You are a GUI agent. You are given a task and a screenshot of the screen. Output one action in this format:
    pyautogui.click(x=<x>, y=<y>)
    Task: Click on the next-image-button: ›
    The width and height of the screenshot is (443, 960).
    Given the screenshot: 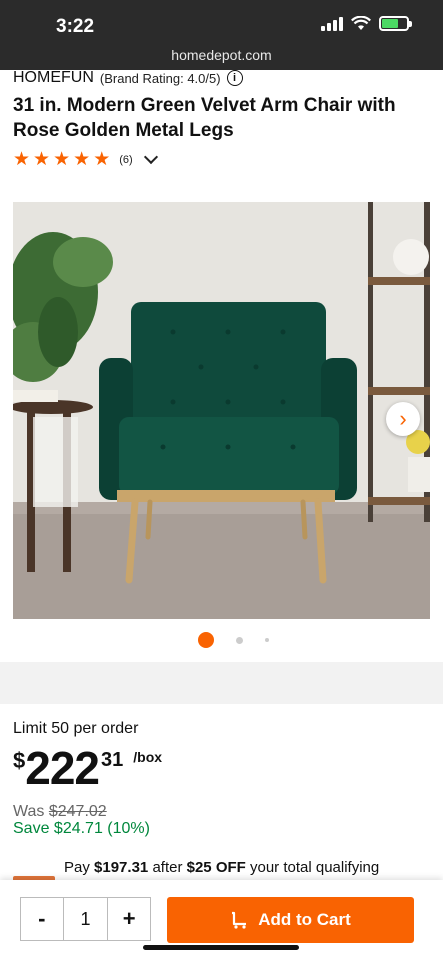 What is the action you would take?
    pyautogui.click(x=403, y=419)
    